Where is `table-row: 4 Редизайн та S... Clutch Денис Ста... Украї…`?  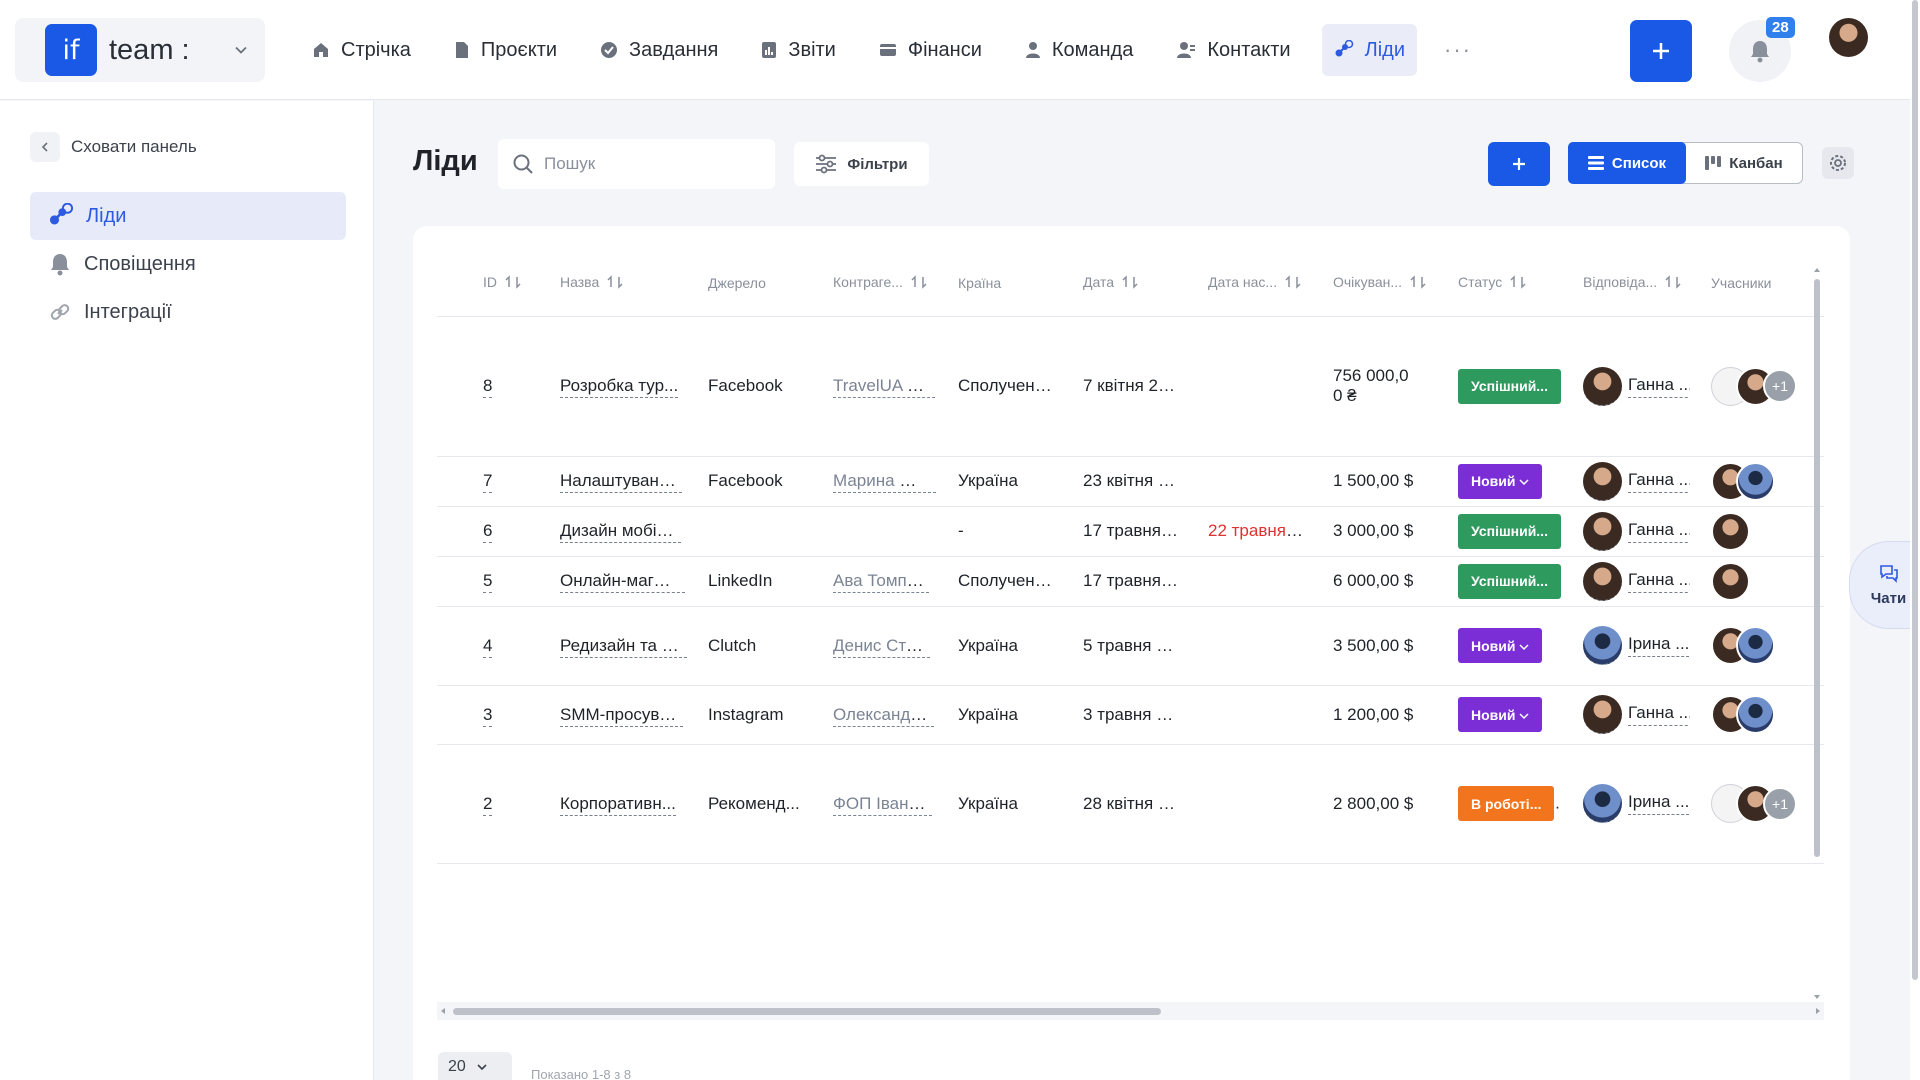
table-row: 4 Редизайн та S... Clutch Денис Ста... Украї… is located at coordinates (1130, 646).